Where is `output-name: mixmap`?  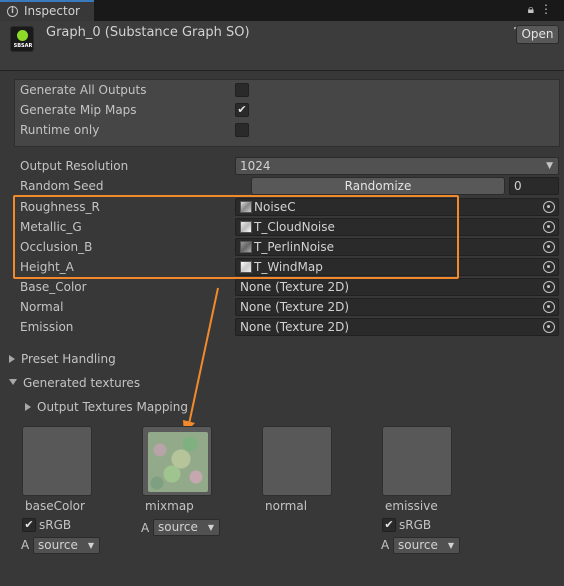
output-name: mixmap is located at coordinates (169, 506).